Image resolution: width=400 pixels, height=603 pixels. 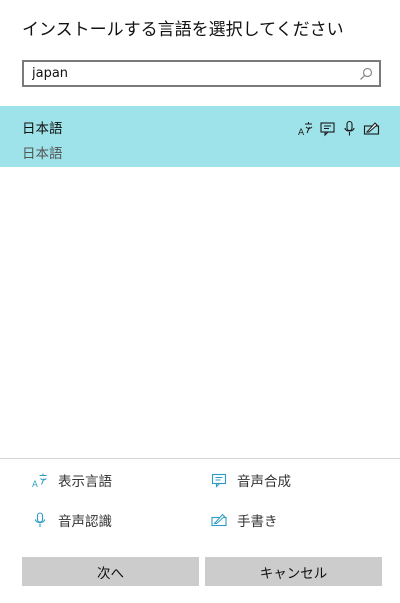 I want to click on search-input, so click(x=201, y=73).